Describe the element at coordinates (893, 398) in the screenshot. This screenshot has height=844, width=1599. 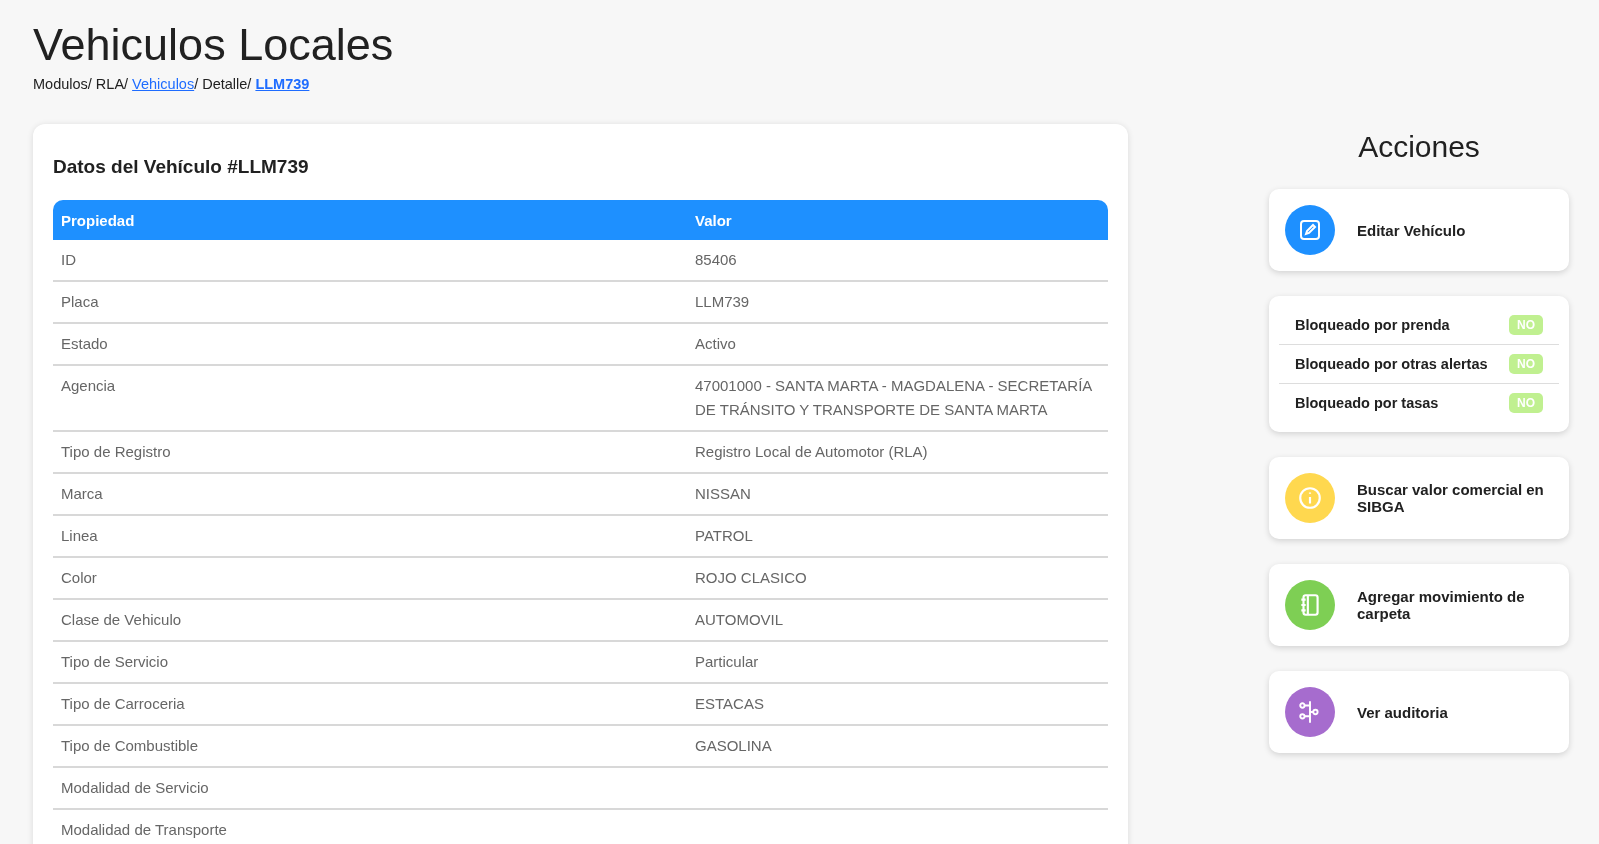
I see `table-cell-text: 47001000 - SANTA MARTA - MAGDALENA - SECRETARÍA DE TRÁNSITO Y TRANSPORTE DE SANTA MARTA` at that location.